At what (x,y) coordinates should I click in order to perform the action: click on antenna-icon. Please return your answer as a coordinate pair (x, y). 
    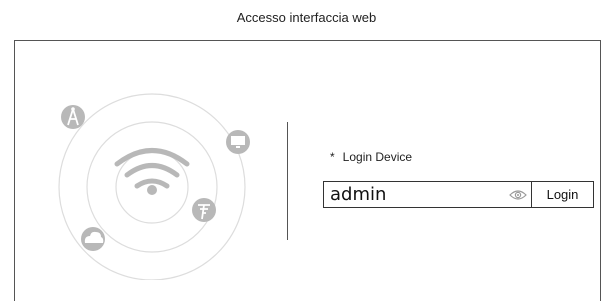
    Looking at the image, I should click on (73, 117).